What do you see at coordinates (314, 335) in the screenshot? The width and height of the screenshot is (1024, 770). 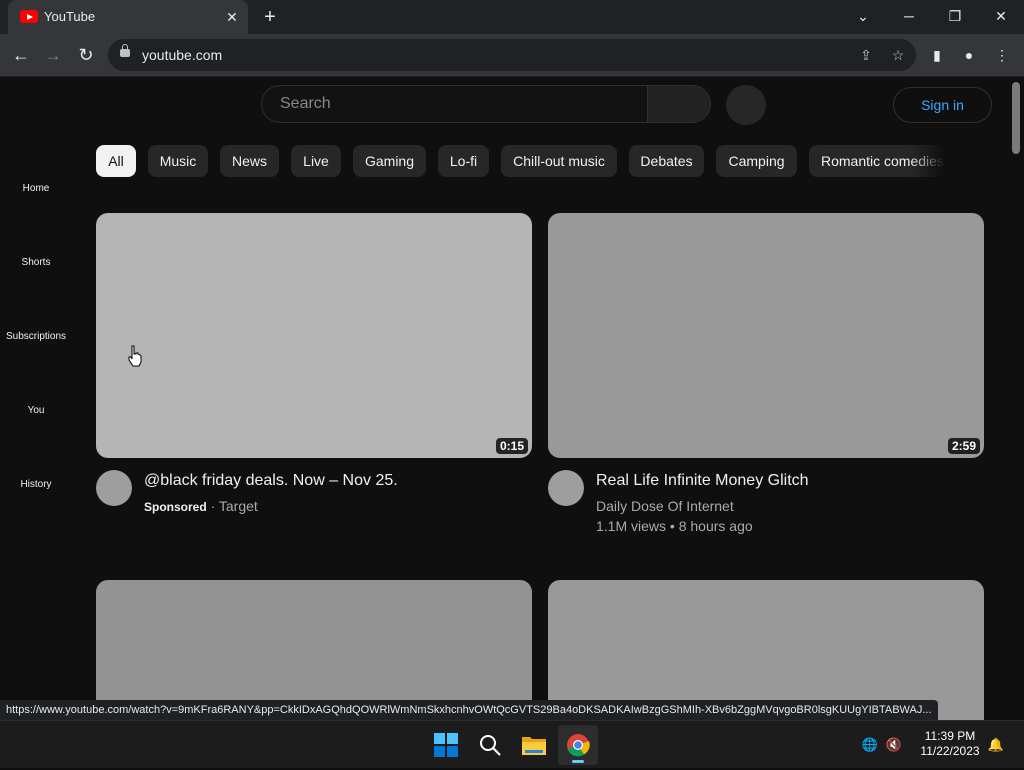 I see `video-thumbnail: 0:15` at bounding box center [314, 335].